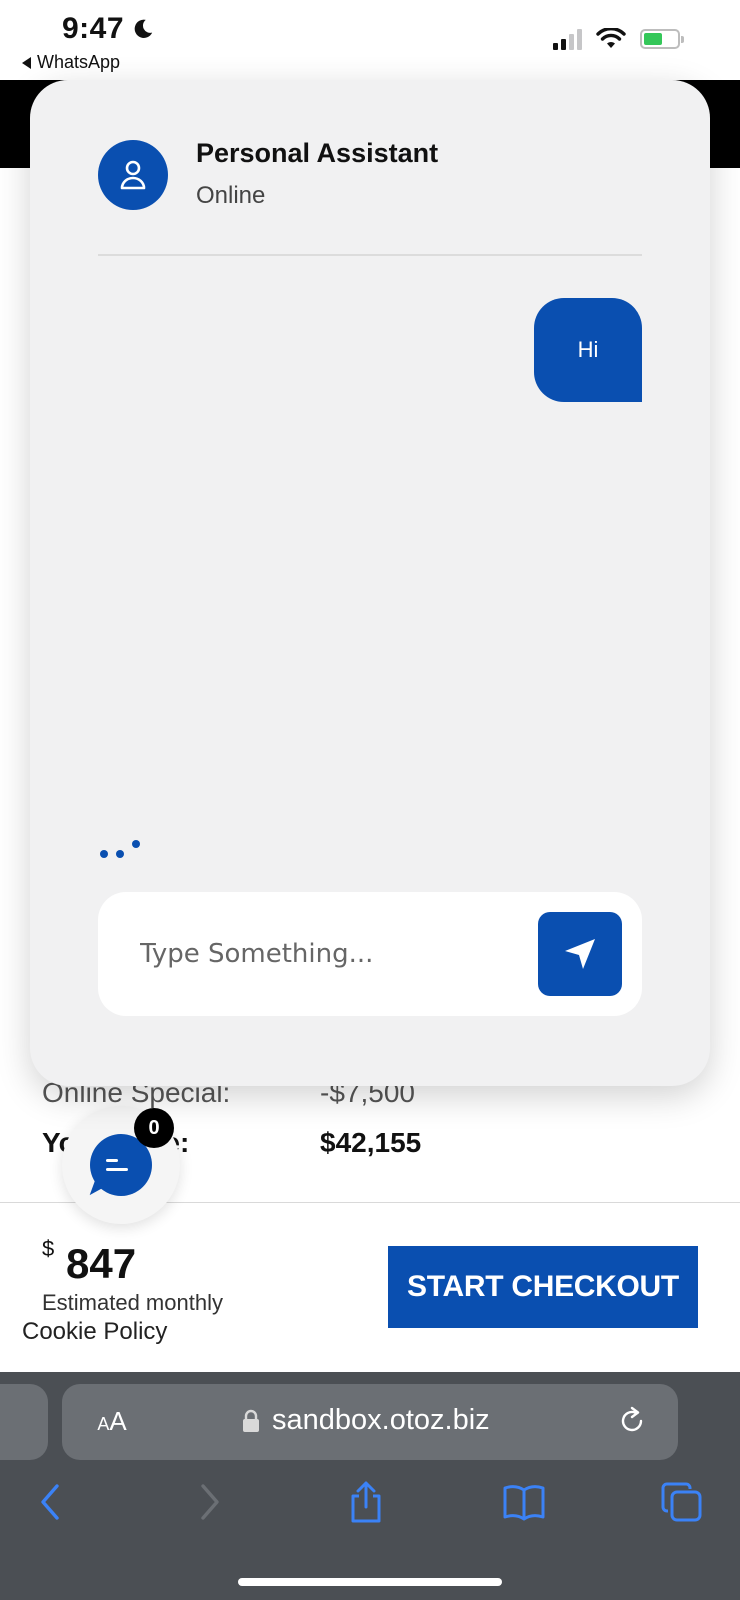 Image resolution: width=740 pixels, height=1600 pixels. What do you see at coordinates (93, 28) in the screenshot?
I see `status-time: 9:47` at bounding box center [93, 28].